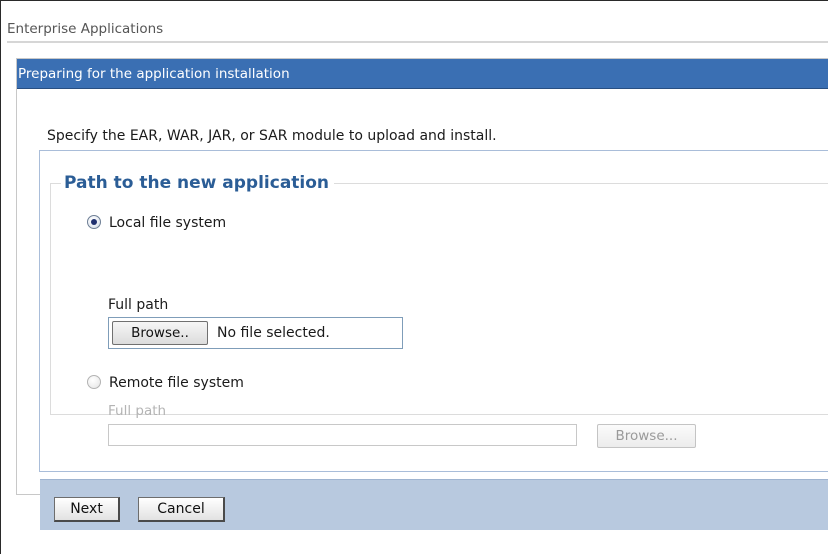  What do you see at coordinates (85, 29) in the screenshot?
I see `page-title: Enterprise Applications` at bounding box center [85, 29].